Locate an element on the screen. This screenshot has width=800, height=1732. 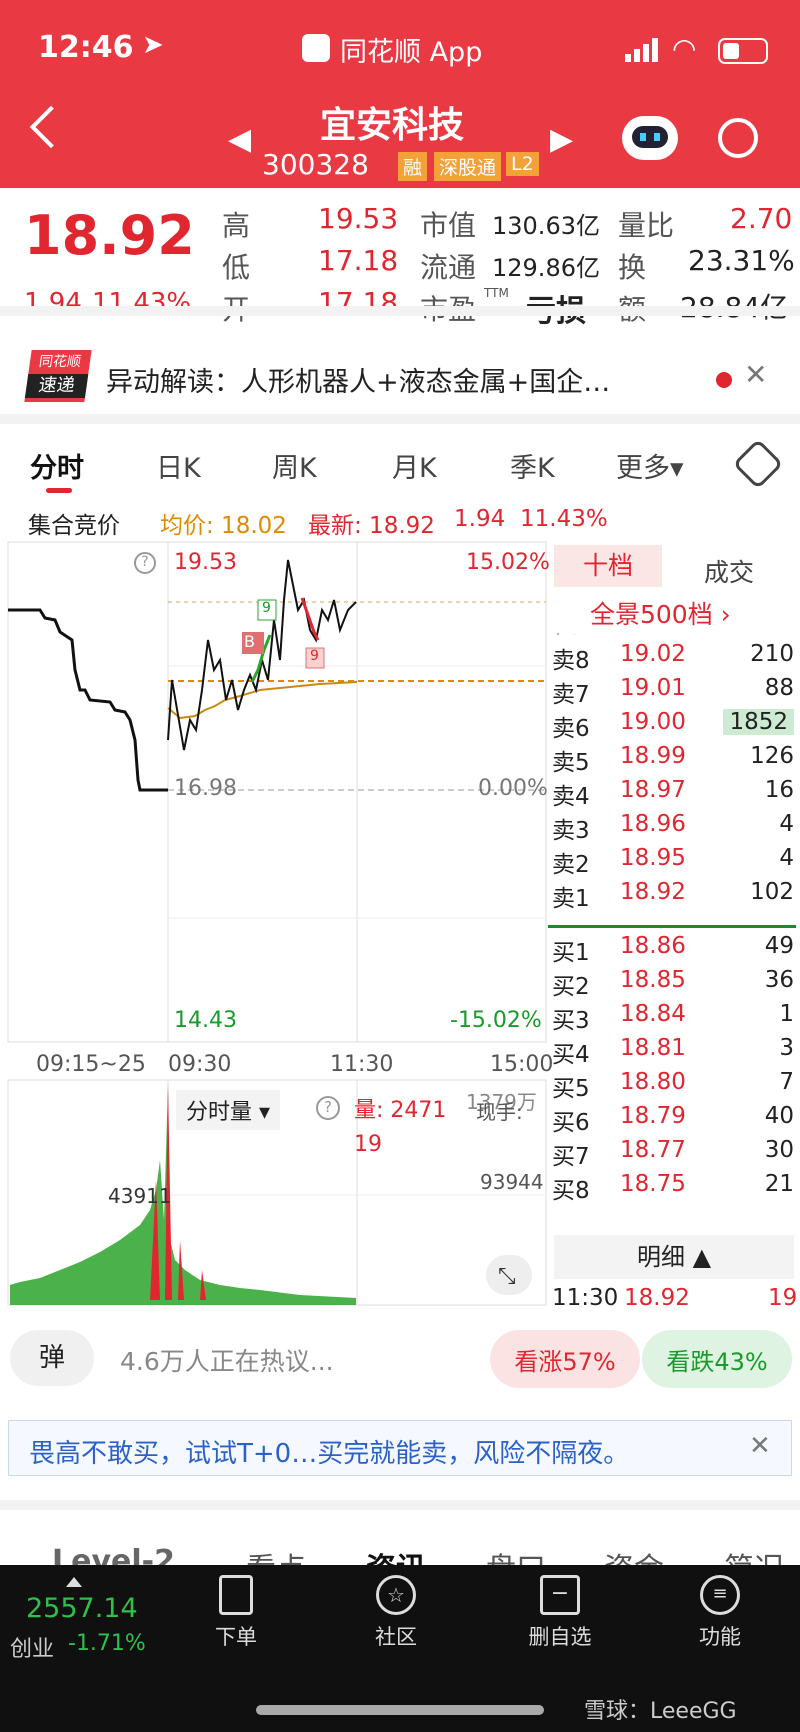
bullish-vote-button: 看涨57% is located at coordinates (565, 1359).